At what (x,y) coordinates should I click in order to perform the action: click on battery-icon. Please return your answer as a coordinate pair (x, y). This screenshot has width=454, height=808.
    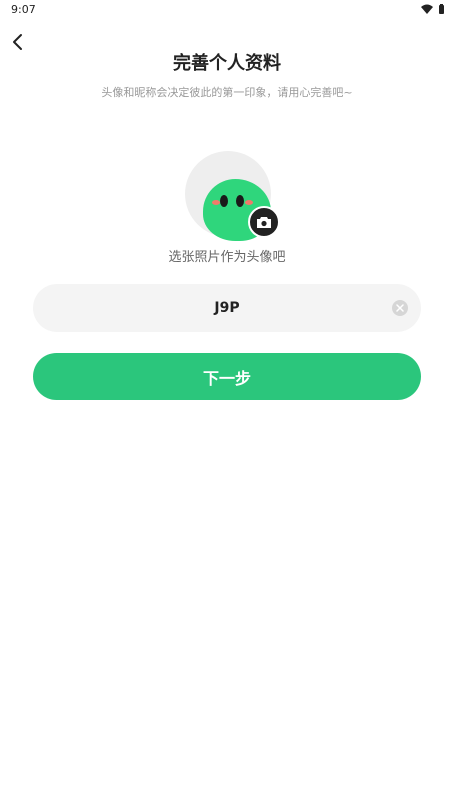
    Looking at the image, I should click on (441, 8).